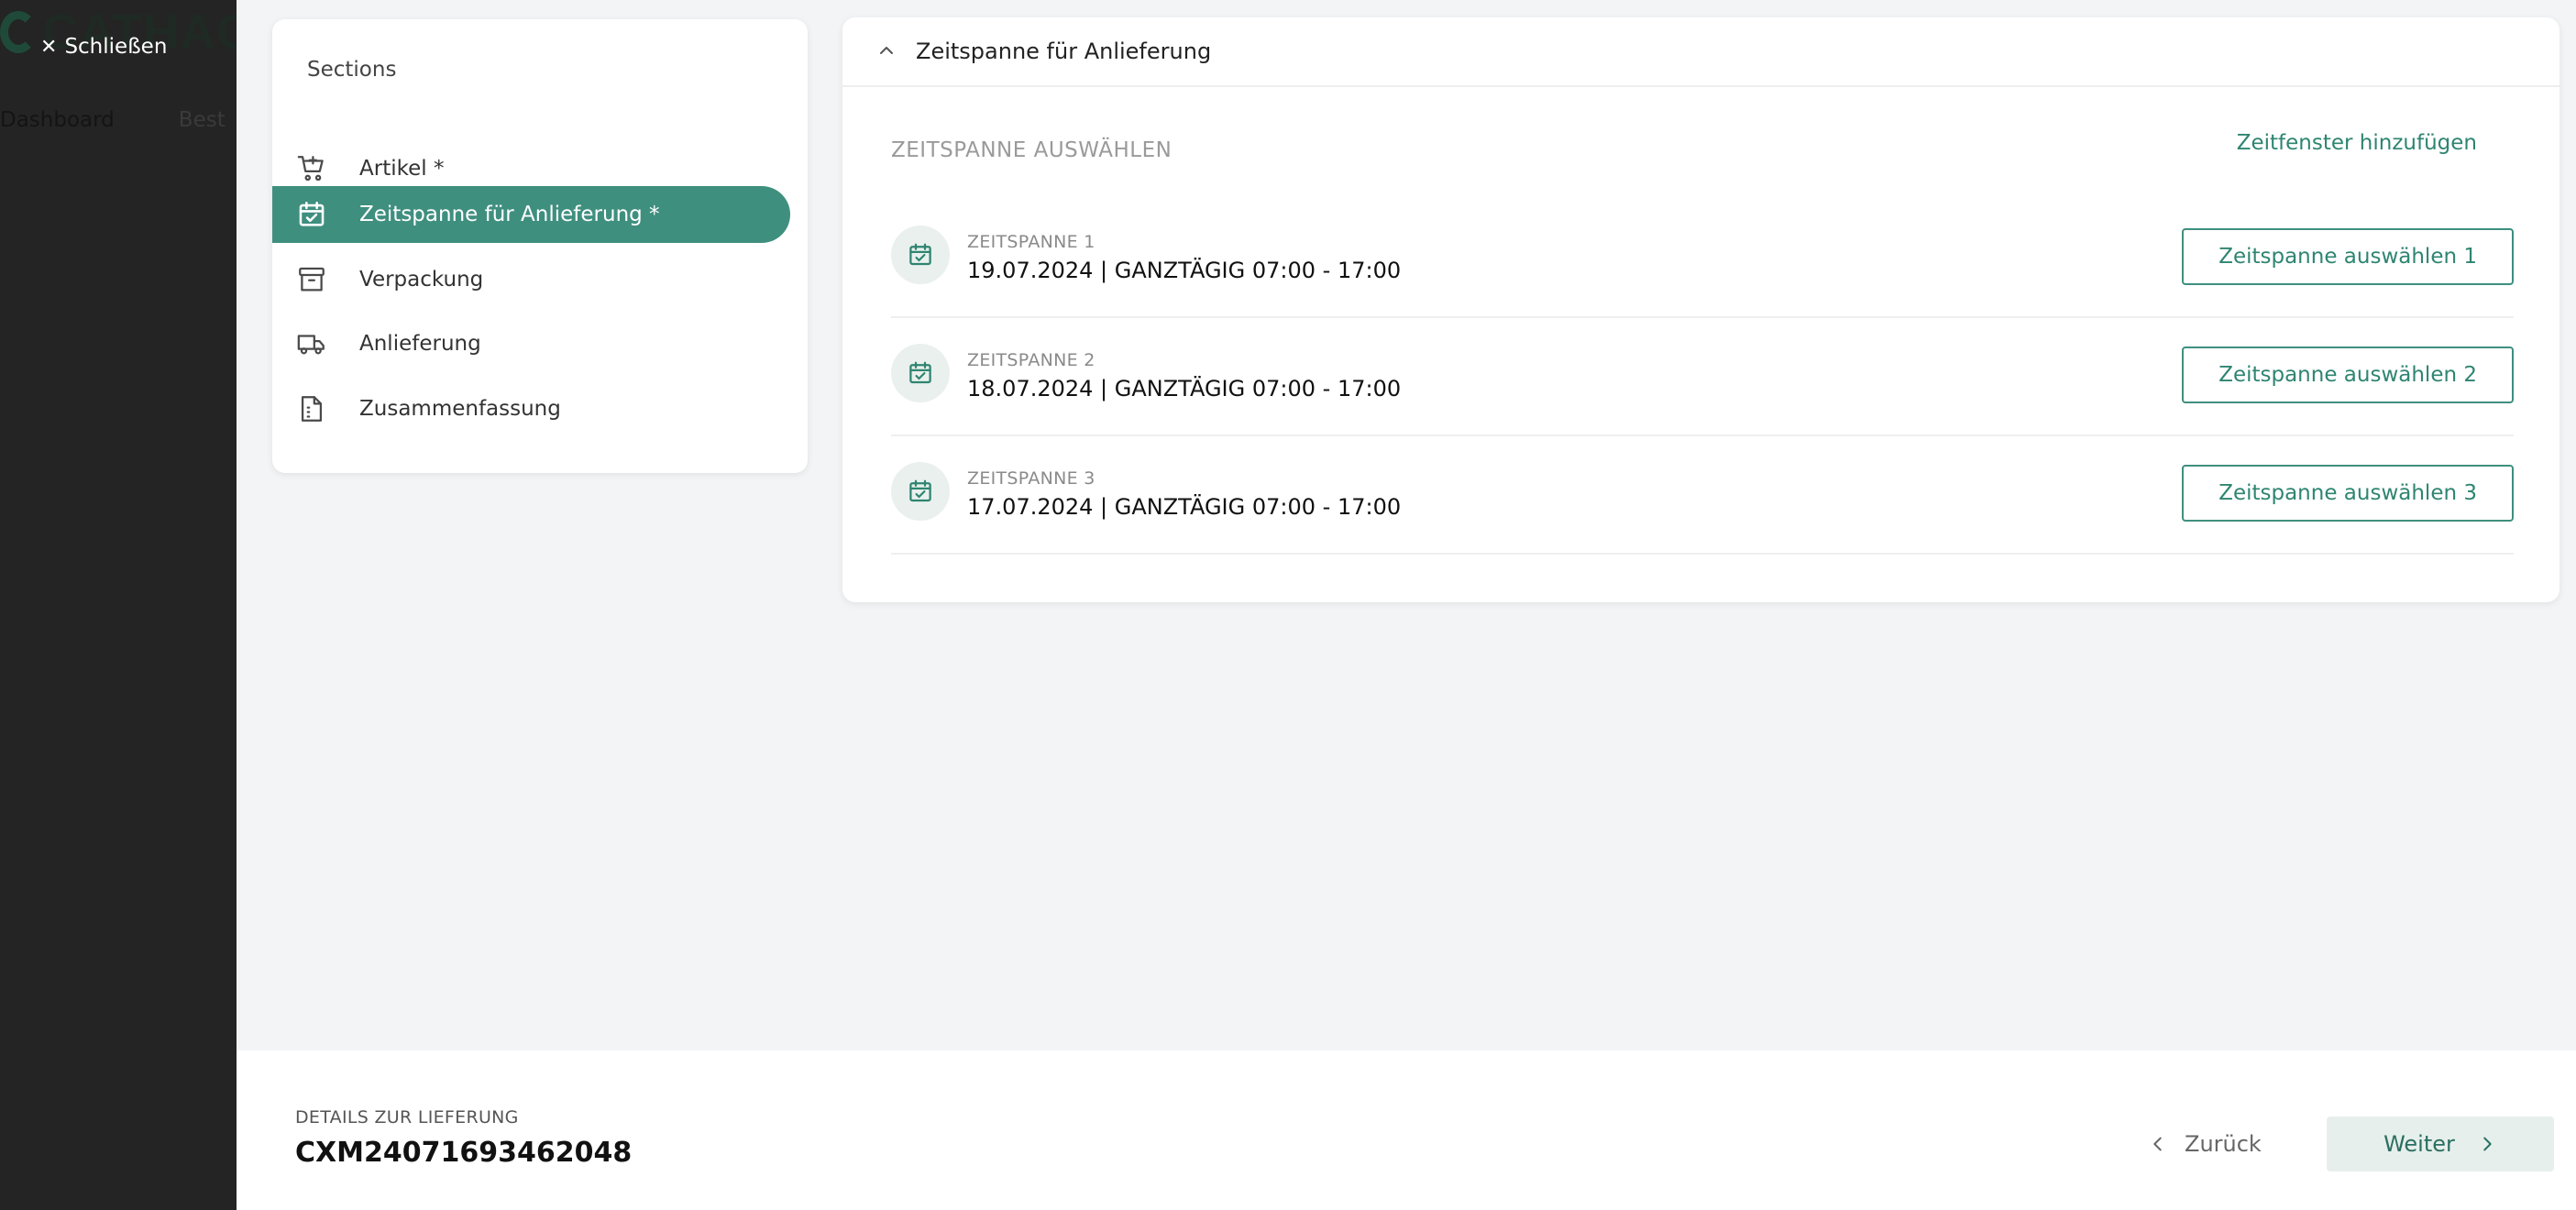 This screenshot has height=1210, width=2576. Describe the element at coordinates (2348, 256) in the screenshot. I see `select-timespan-1-button: Zeitspanne auswählen 1` at that location.